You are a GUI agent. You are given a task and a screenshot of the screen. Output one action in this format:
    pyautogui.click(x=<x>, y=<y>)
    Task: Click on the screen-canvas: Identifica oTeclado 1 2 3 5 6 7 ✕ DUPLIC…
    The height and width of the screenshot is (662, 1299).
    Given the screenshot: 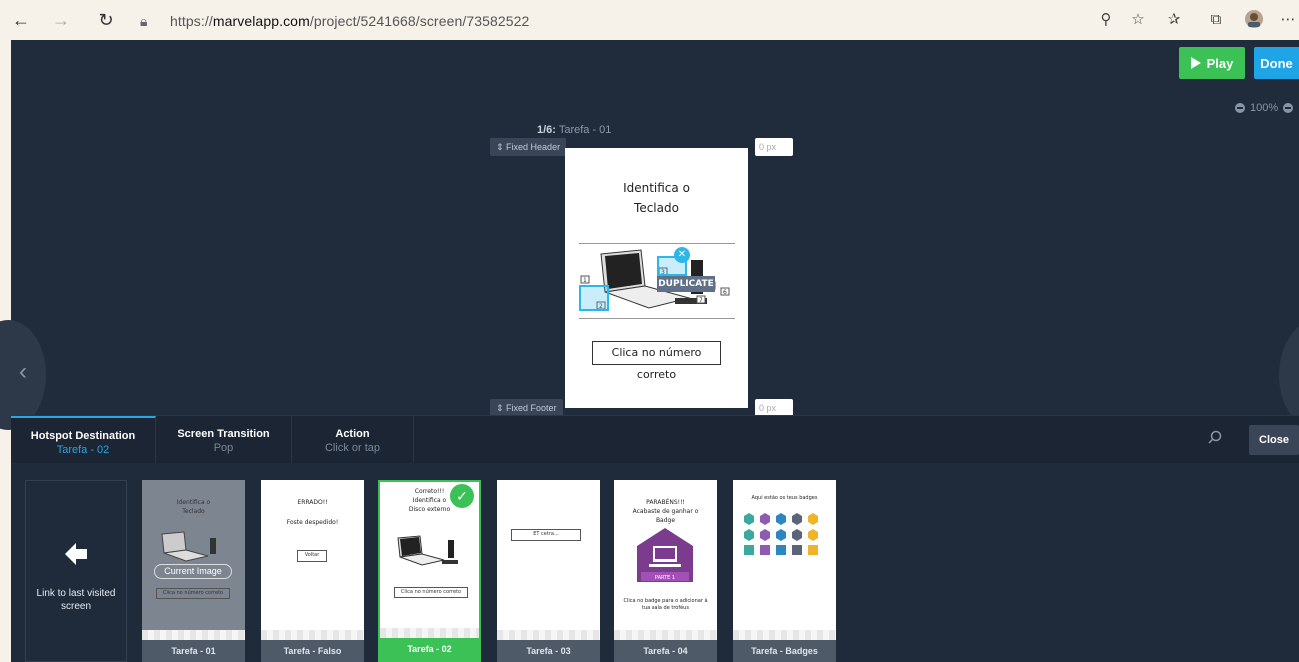 What is the action you would take?
    pyautogui.click(x=656, y=278)
    